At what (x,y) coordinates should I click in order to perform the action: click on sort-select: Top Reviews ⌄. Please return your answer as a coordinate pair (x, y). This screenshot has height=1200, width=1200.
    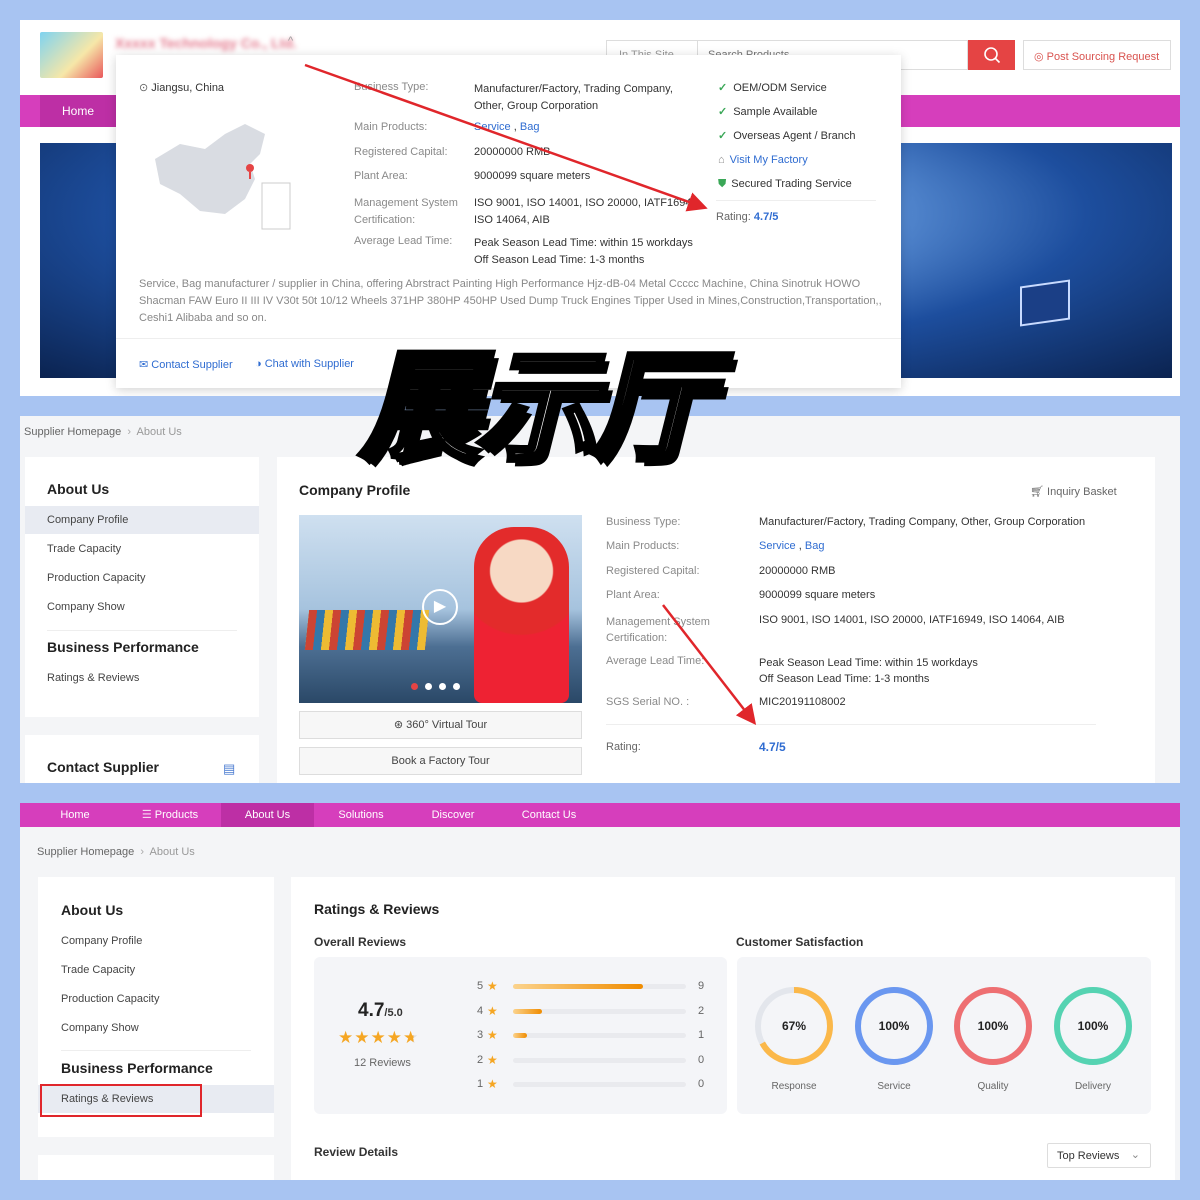
    Looking at the image, I should click on (1099, 1155).